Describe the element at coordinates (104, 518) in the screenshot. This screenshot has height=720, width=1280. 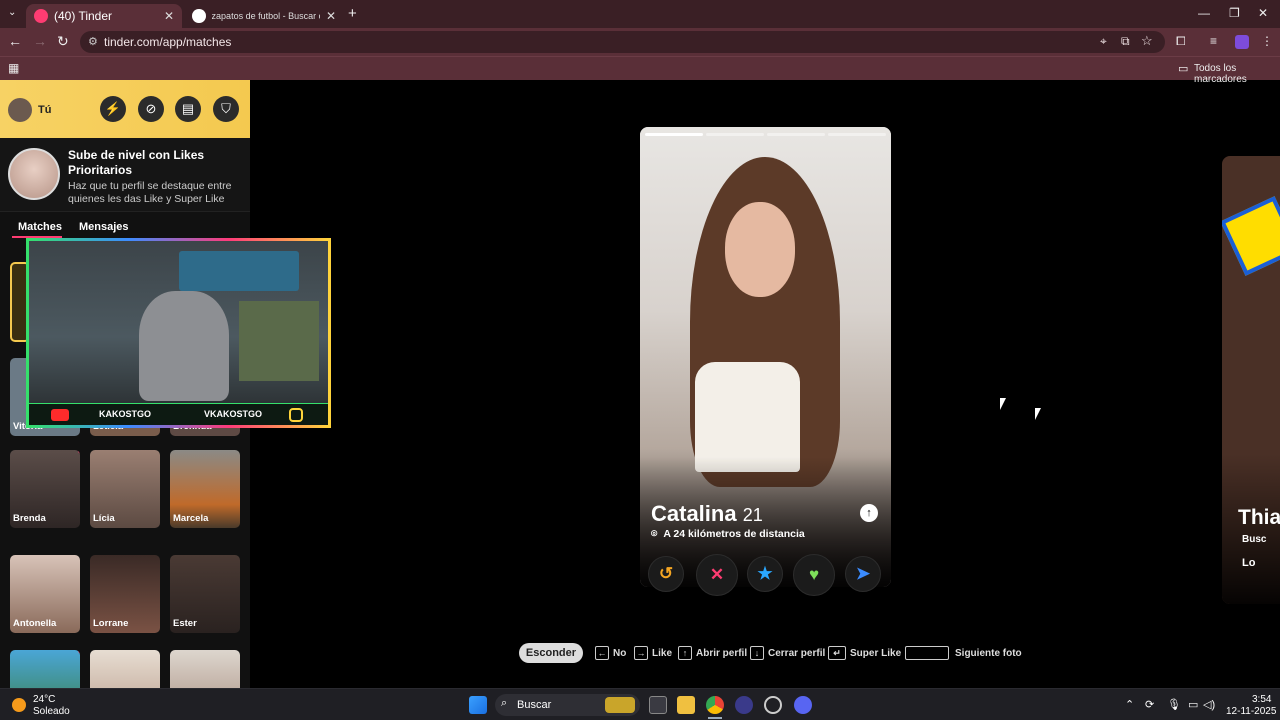
I see `match-name: Lícia` at that location.